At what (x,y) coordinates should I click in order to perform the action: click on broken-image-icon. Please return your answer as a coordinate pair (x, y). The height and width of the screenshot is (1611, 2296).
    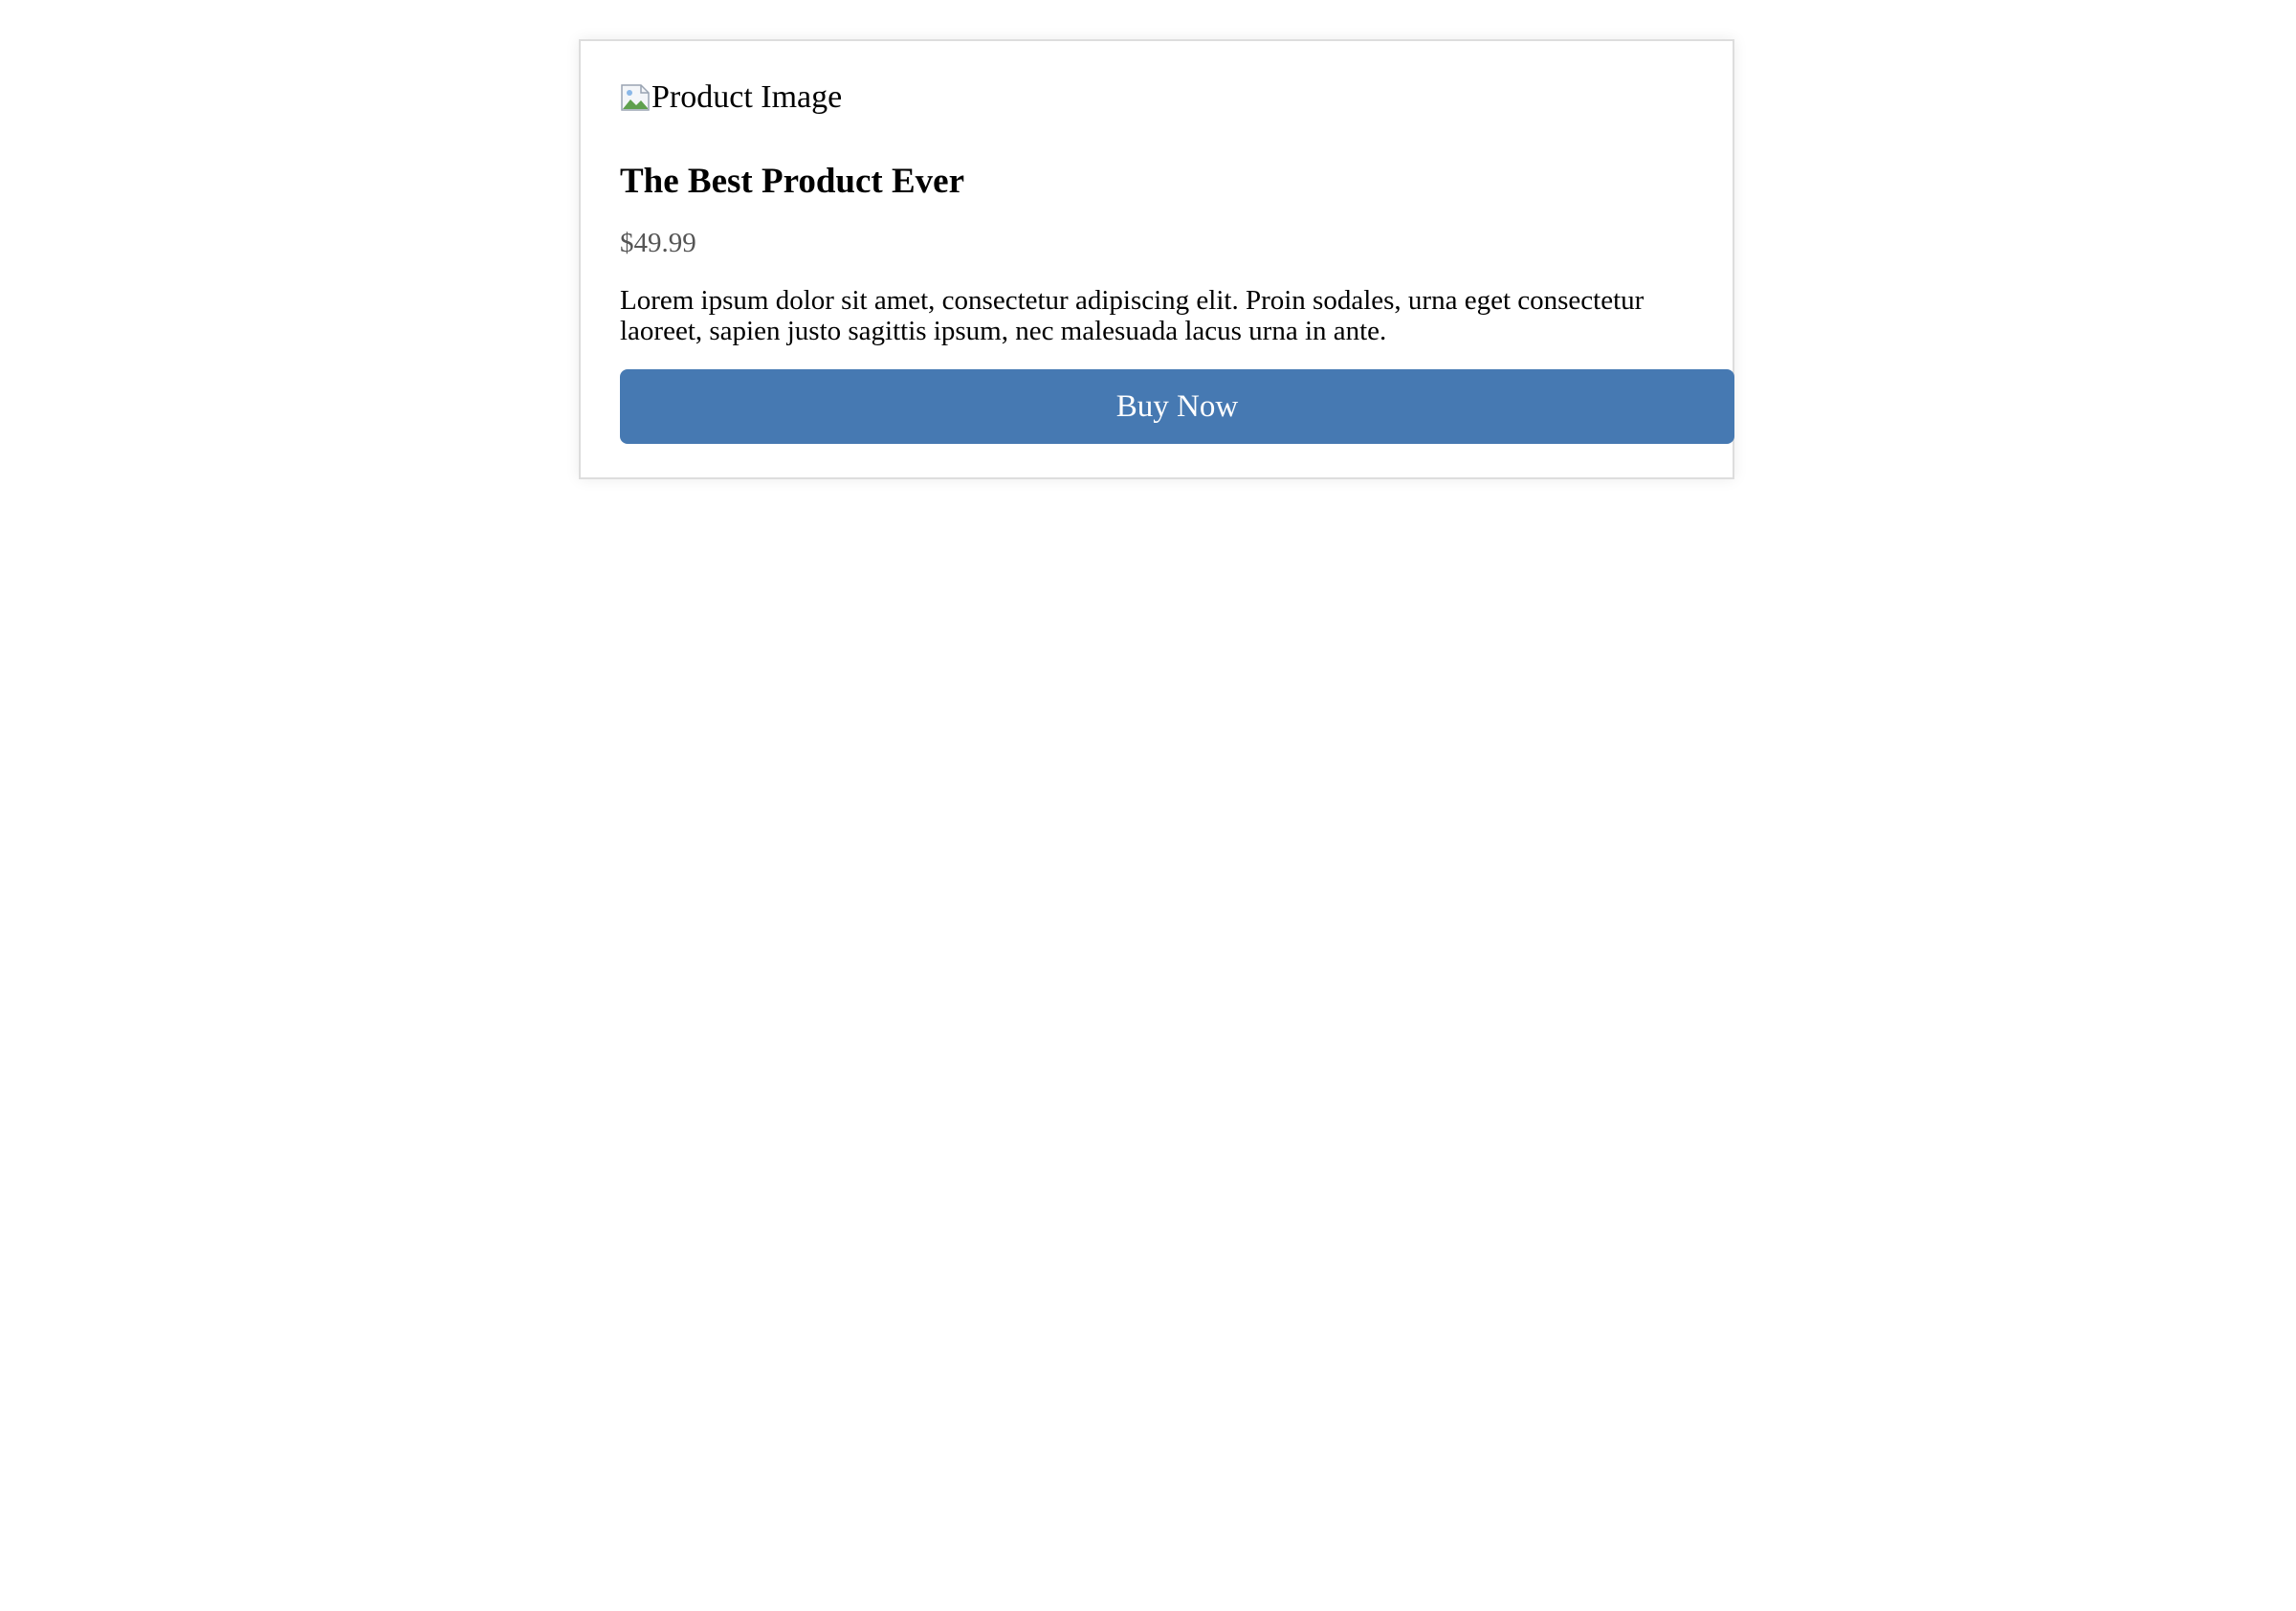
    Looking at the image, I should click on (635, 97).